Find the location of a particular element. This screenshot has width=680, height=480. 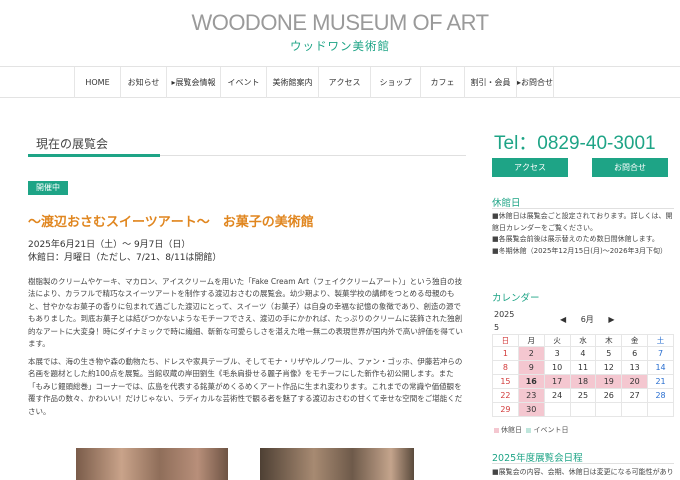

exhibition-closed-days: 休館日：月曜日（ただし、7/21、8/11は開館） is located at coordinates (125, 258).